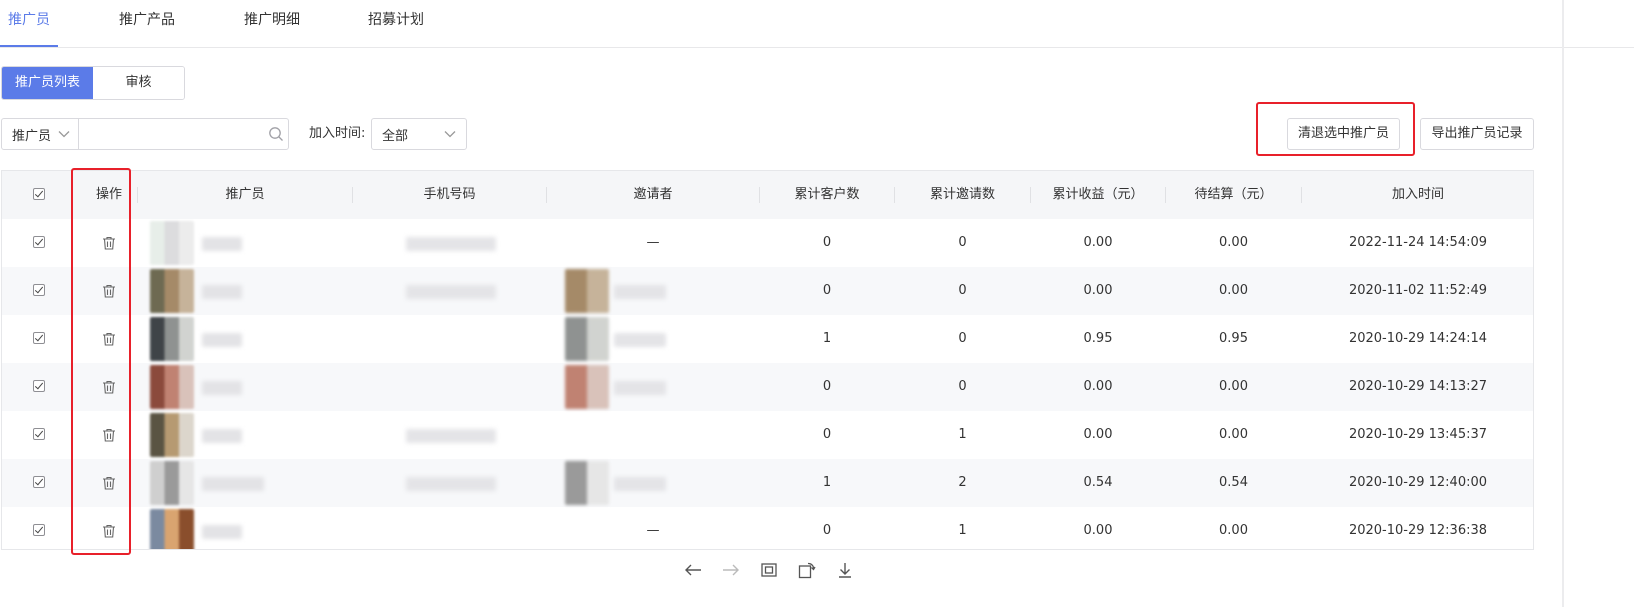 The width and height of the screenshot is (1634, 607). What do you see at coordinates (395, 136) in the screenshot?
I see `join-time-value: 全部` at bounding box center [395, 136].